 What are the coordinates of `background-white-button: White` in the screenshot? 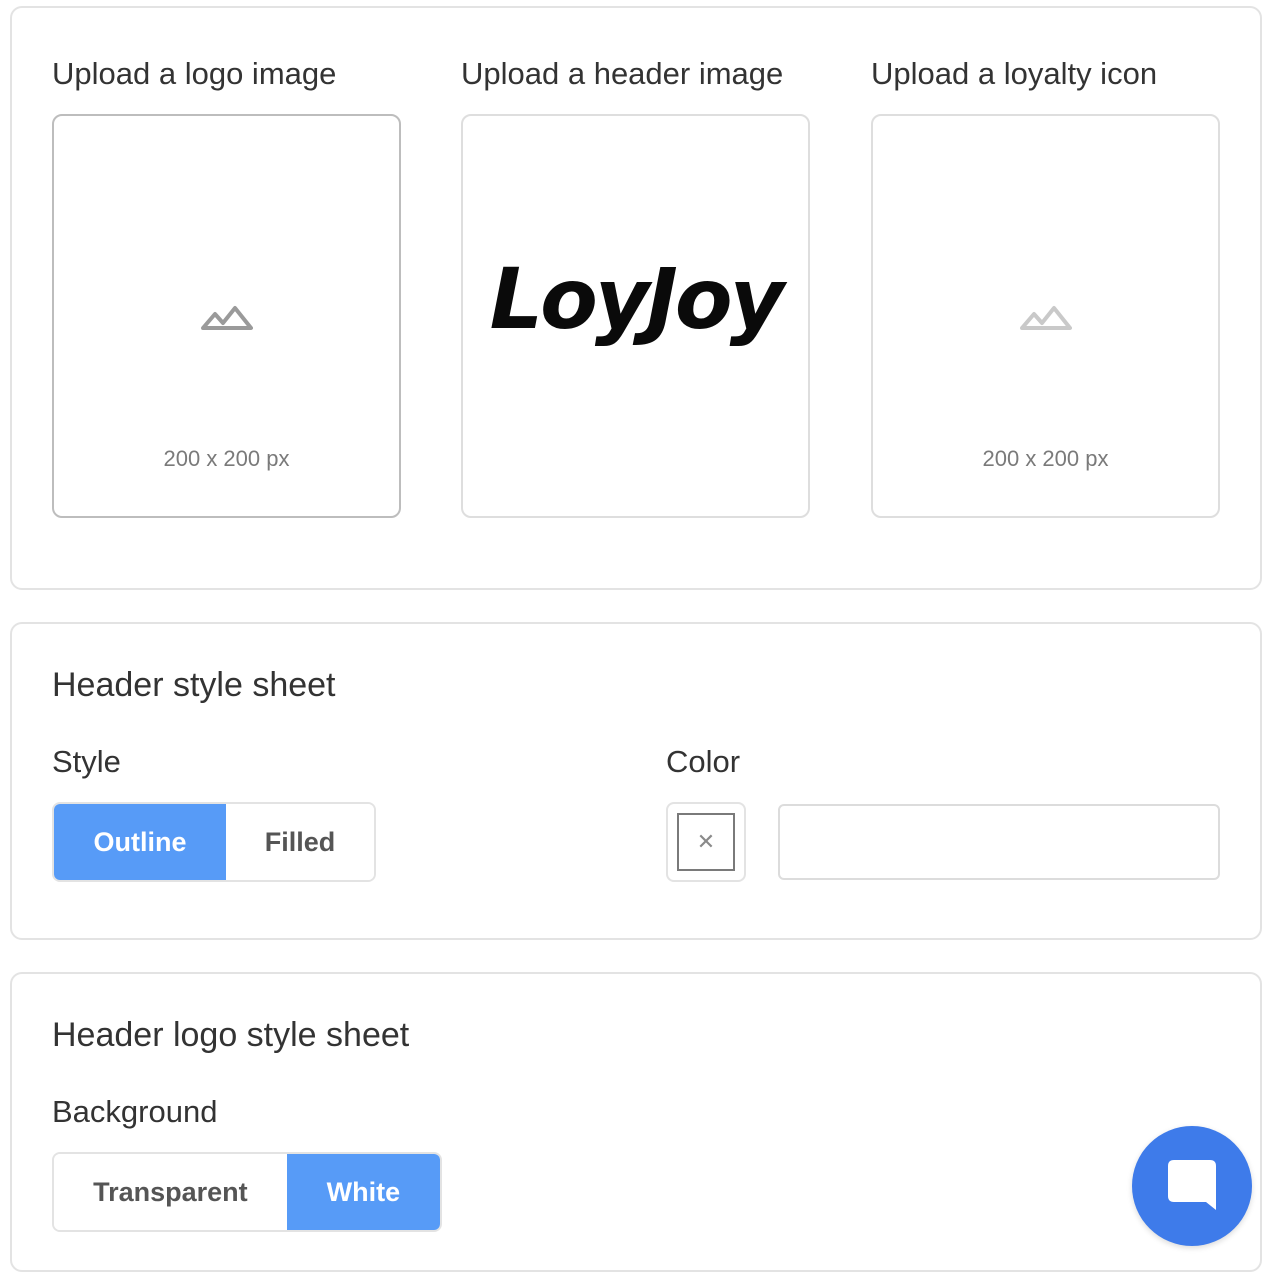 It's located at (363, 1192).